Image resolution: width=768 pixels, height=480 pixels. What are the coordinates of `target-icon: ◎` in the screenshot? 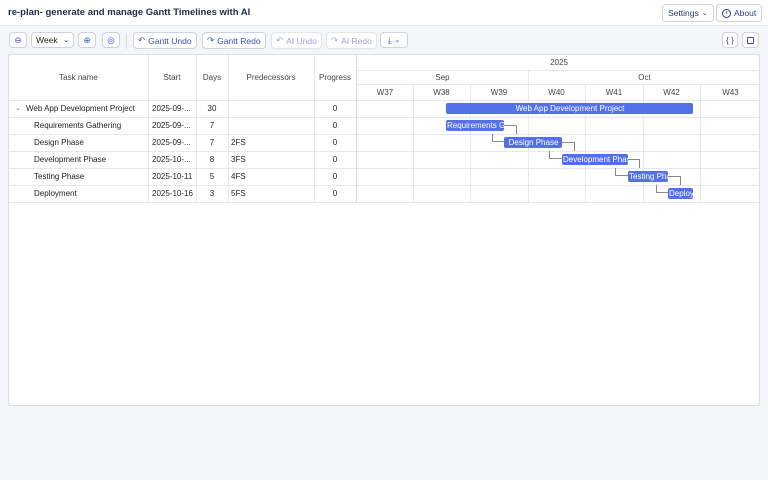 It's located at (111, 39).